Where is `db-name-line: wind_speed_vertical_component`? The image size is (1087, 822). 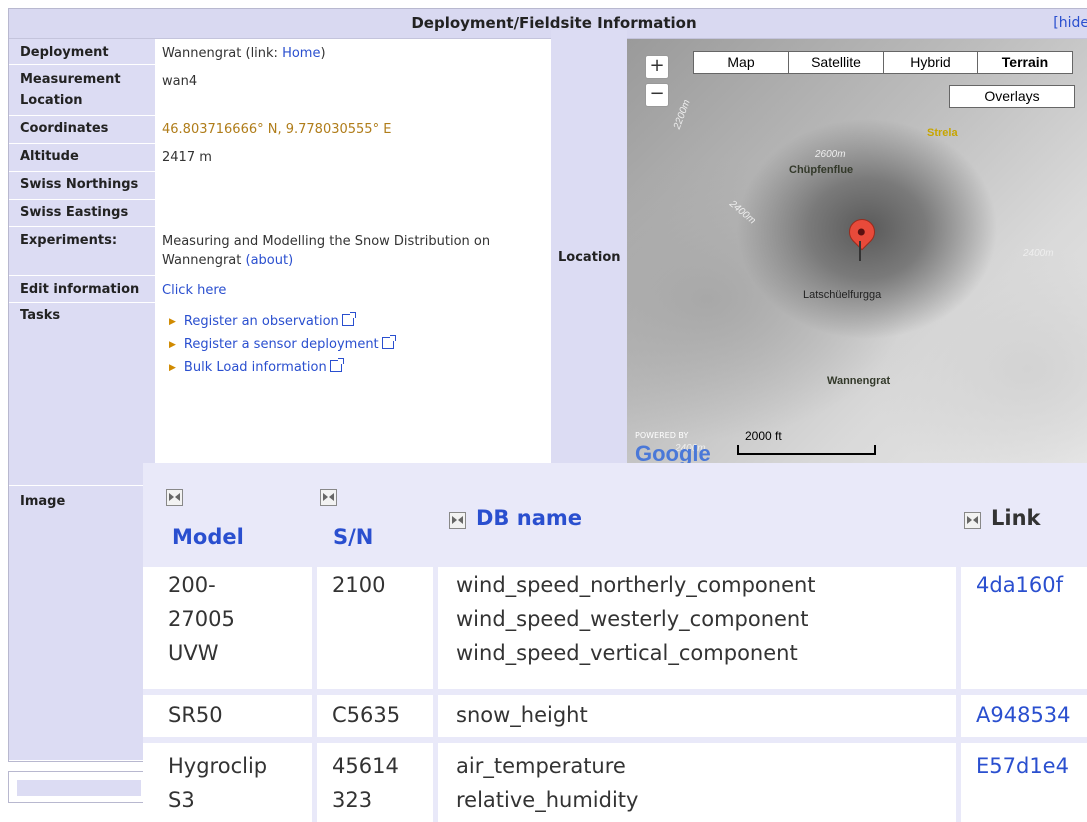
db-name-line: wind_speed_vertical_component is located at coordinates (627, 653).